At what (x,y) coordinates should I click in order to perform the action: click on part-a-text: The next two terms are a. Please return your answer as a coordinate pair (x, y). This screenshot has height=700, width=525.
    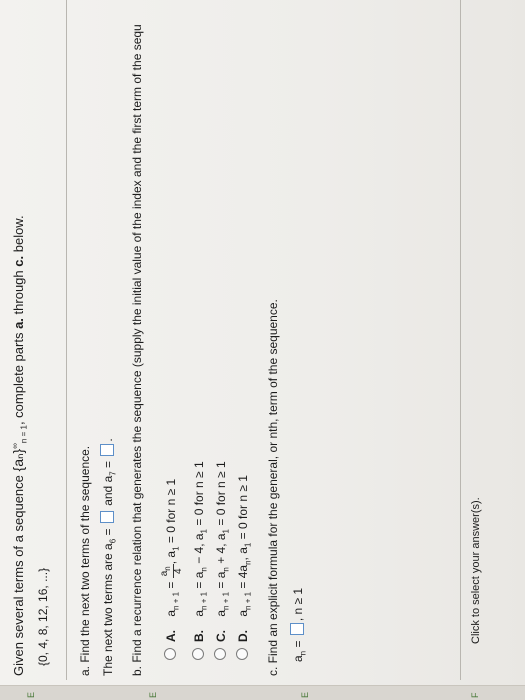
    Looking at the image, I should click on (108, 609).